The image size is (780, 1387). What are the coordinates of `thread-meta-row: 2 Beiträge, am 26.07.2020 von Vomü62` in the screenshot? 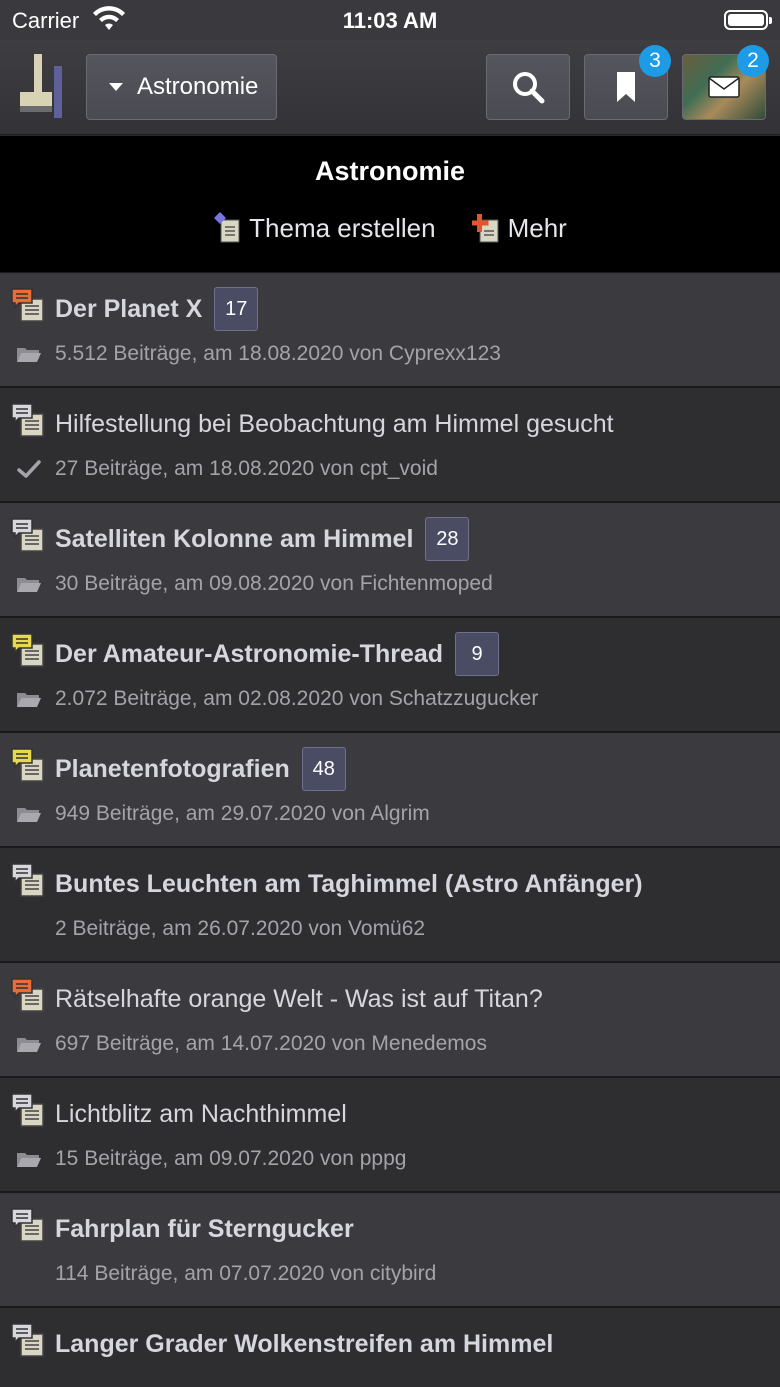 It's located at (391, 929).